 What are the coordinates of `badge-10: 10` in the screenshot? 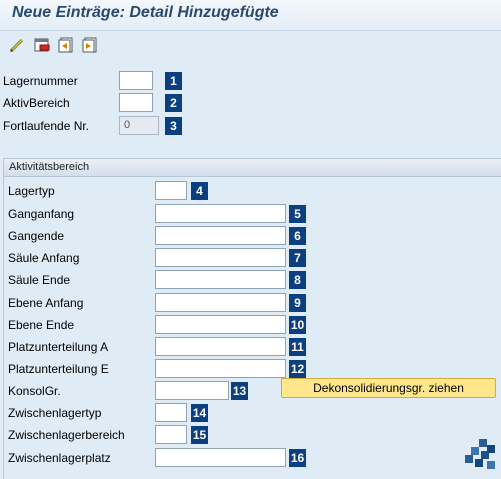 It's located at (297, 325).